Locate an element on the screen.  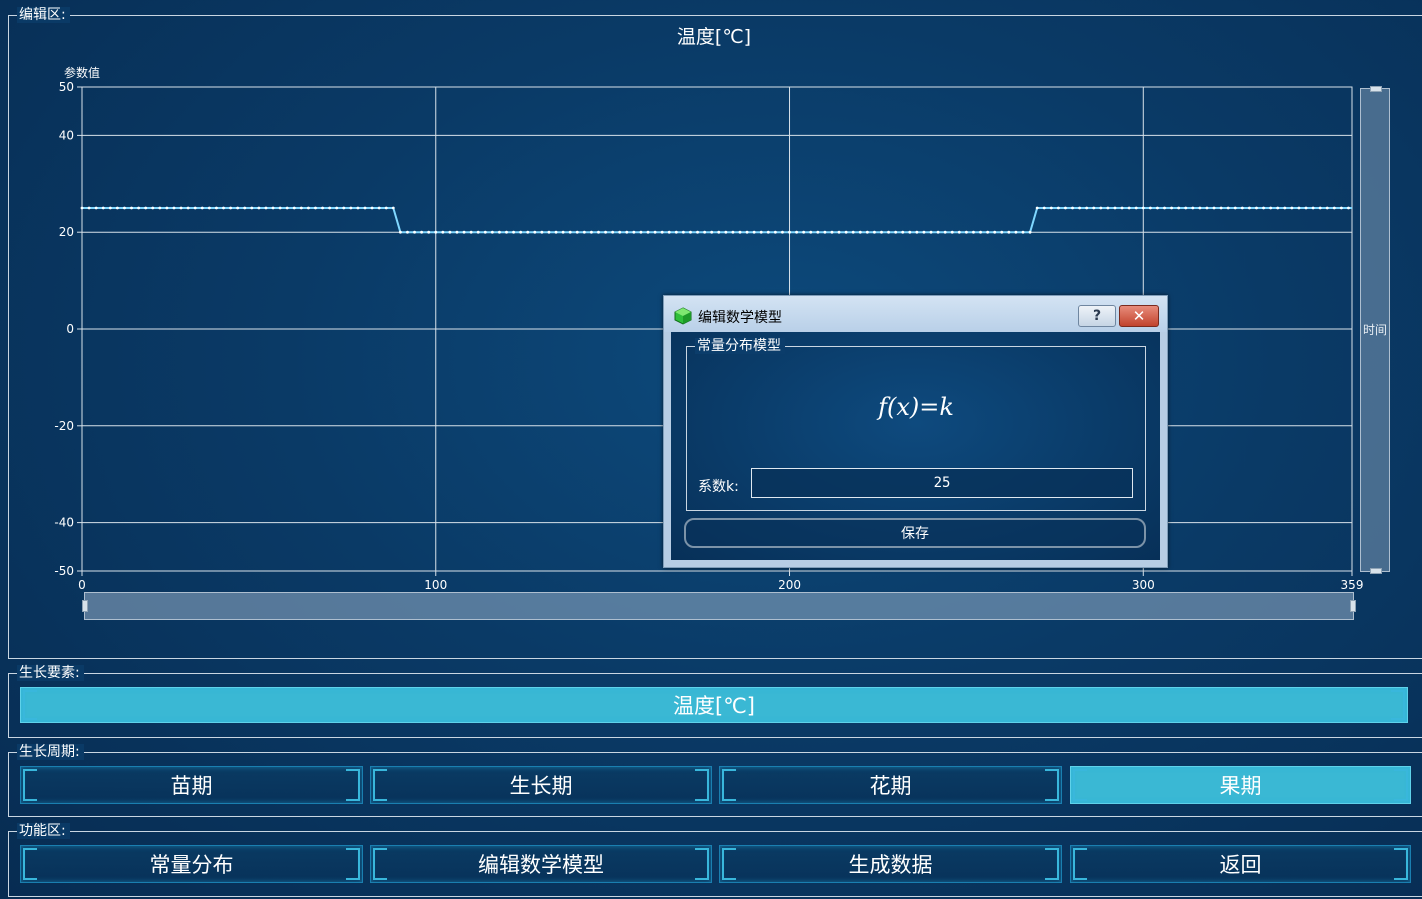
generate-data-button: 生成数据 is located at coordinates (890, 864).